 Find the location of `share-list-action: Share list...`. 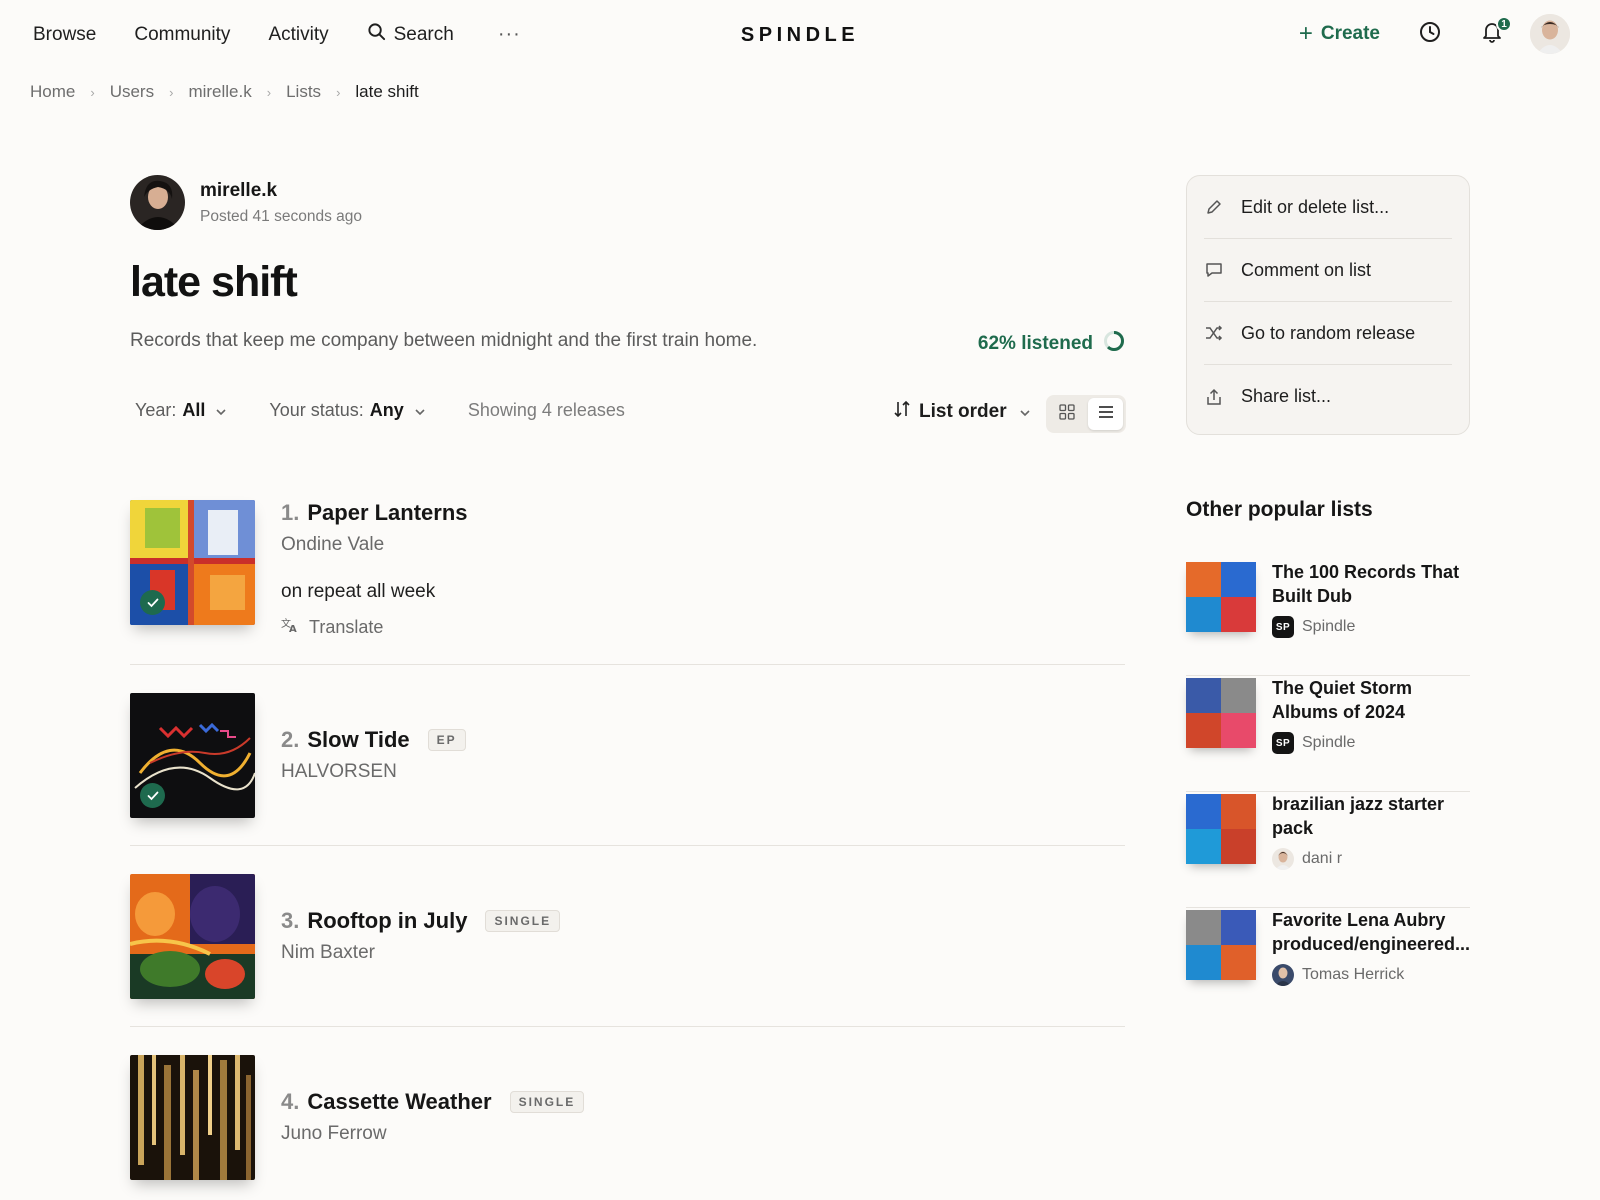

share-list-action: Share list... is located at coordinates (1328, 396).